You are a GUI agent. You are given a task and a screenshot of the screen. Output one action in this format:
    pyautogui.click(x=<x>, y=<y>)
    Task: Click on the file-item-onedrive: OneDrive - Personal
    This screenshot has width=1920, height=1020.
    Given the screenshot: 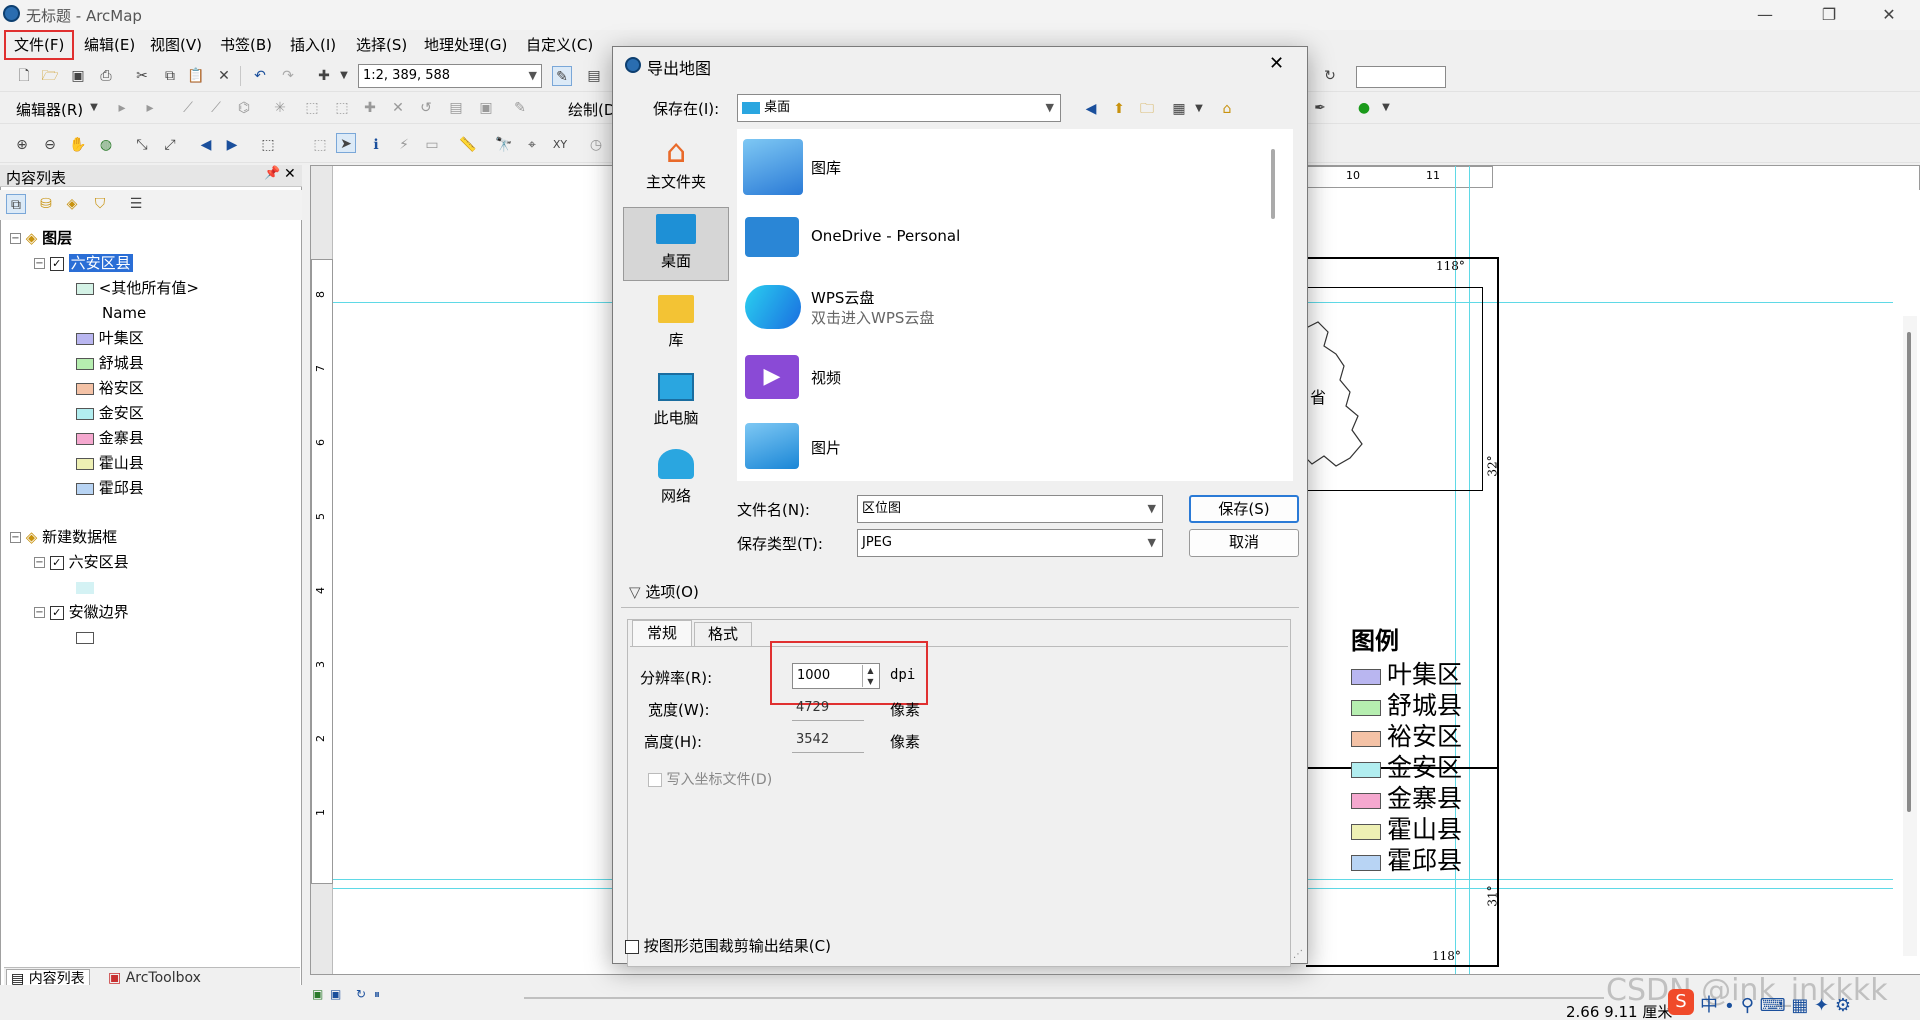 What is the action you would take?
    pyautogui.click(x=1002, y=238)
    